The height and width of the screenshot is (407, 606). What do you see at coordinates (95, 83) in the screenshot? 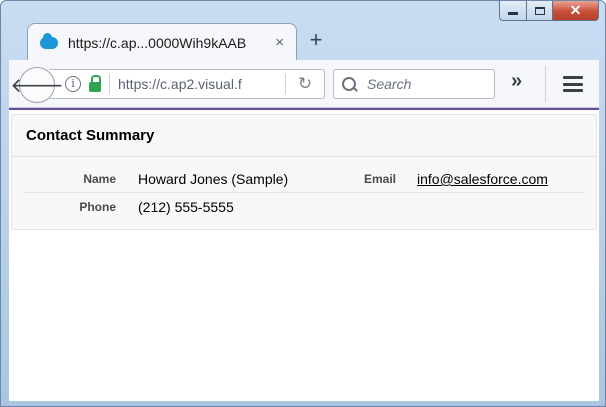
I see `lock-icon` at bounding box center [95, 83].